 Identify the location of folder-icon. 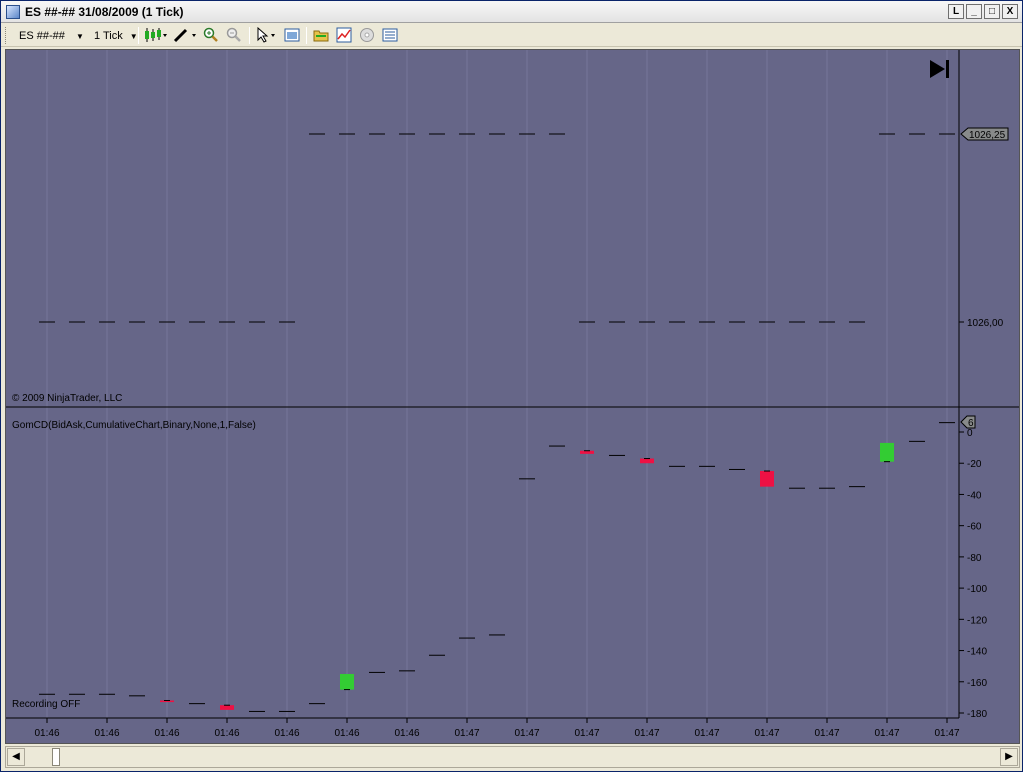
(321, 35).